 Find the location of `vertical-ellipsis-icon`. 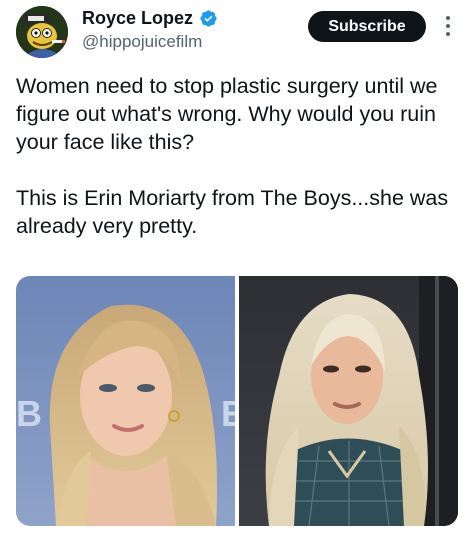

vertical-ellipsis-icon is located at coordinates (448, 26).